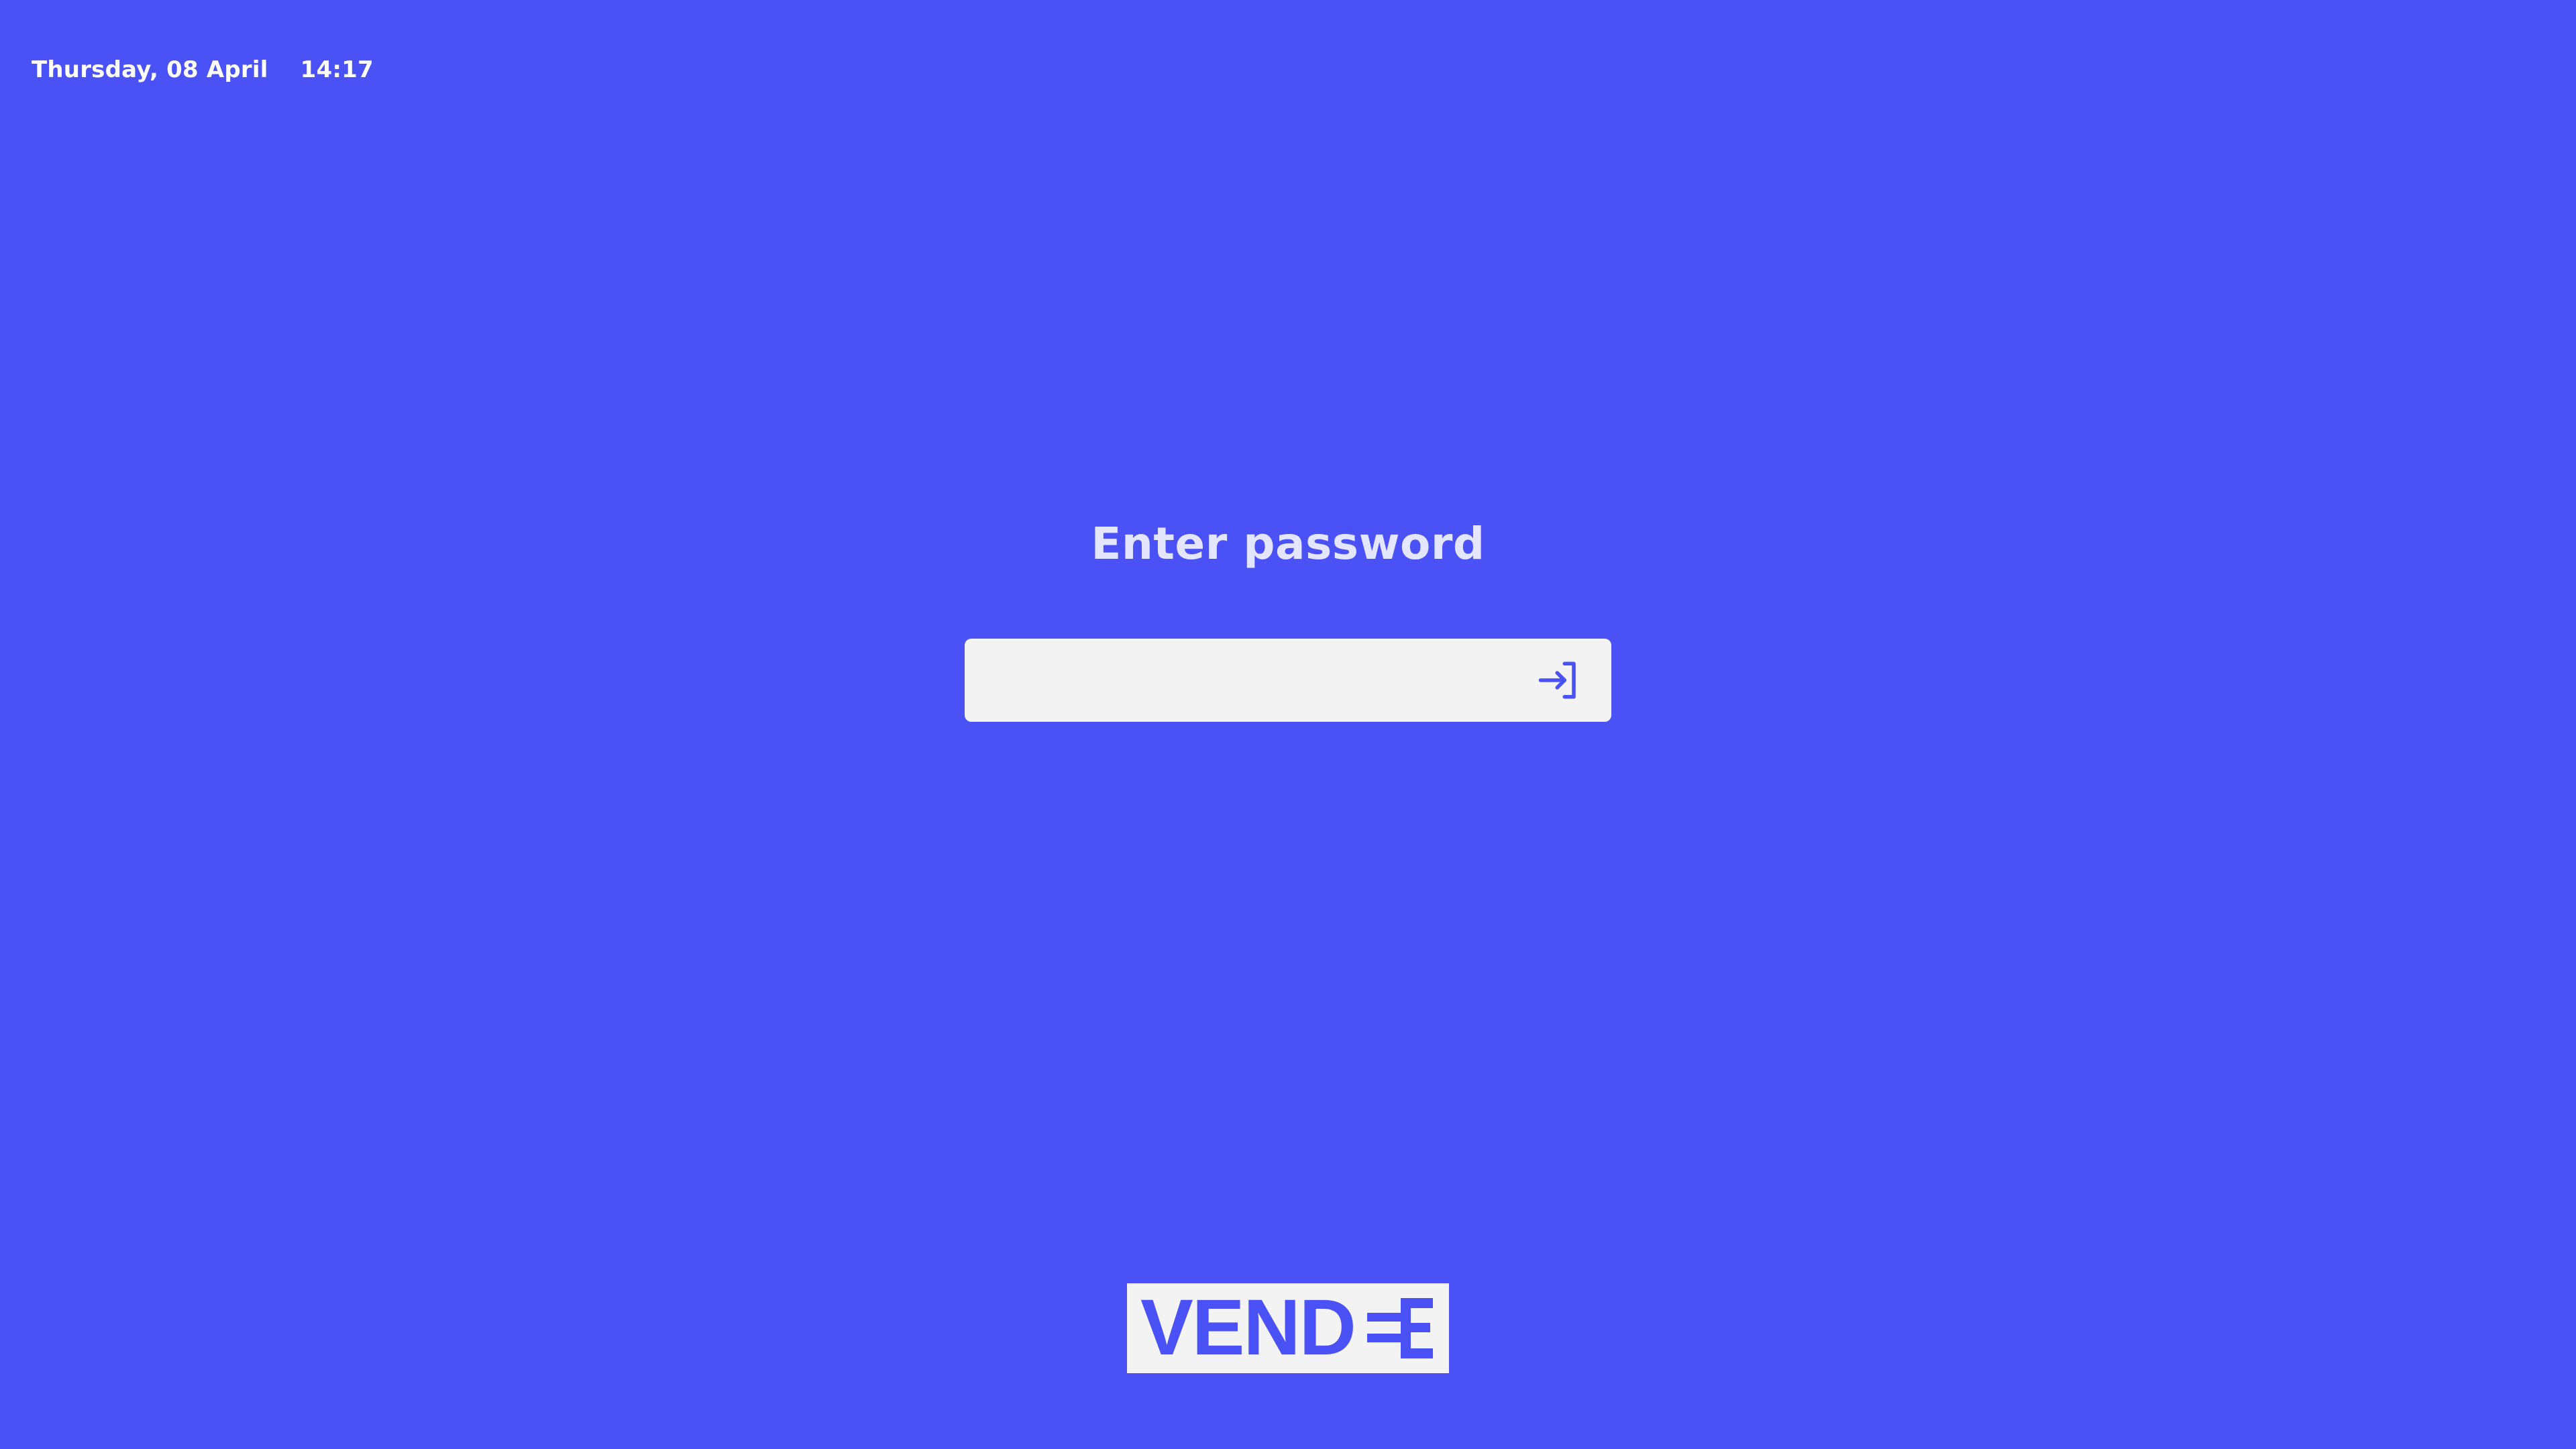  I want to click on status-bar: Thursday, 08 April 14:17, so click(203, 69).